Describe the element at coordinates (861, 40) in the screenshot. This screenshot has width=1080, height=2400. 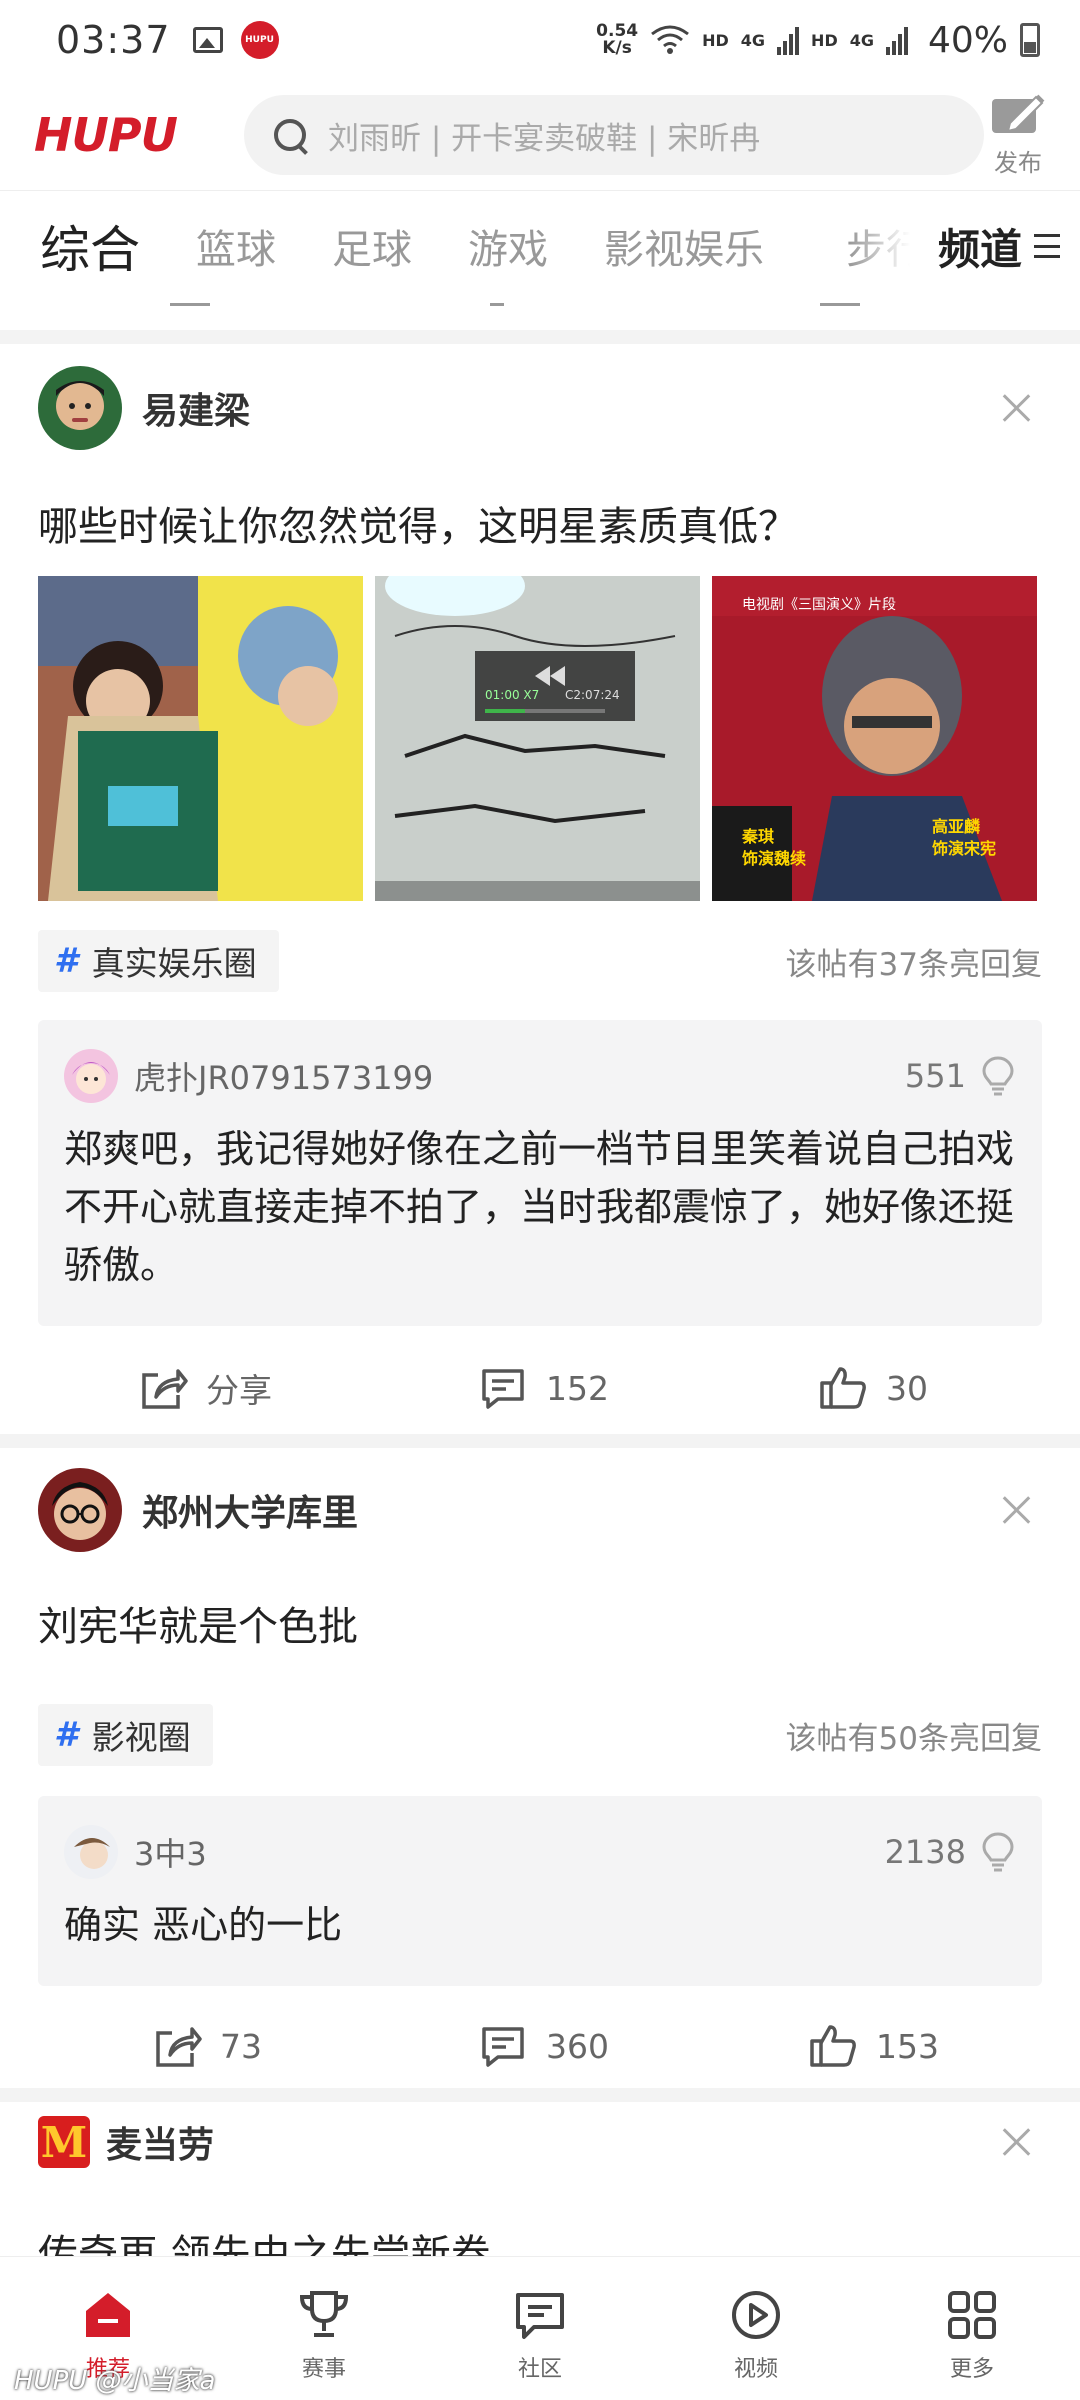
I see `signal-4g-label-2: 4G` at that location.